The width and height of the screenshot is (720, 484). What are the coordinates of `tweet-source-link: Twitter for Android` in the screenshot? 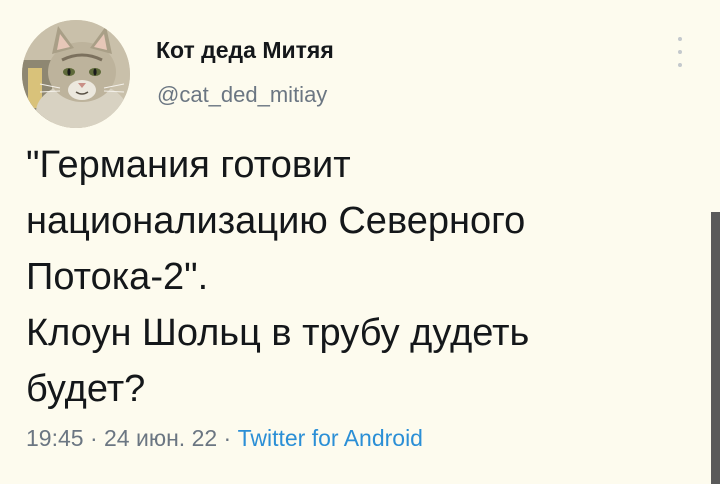 It's located at (330, 438).